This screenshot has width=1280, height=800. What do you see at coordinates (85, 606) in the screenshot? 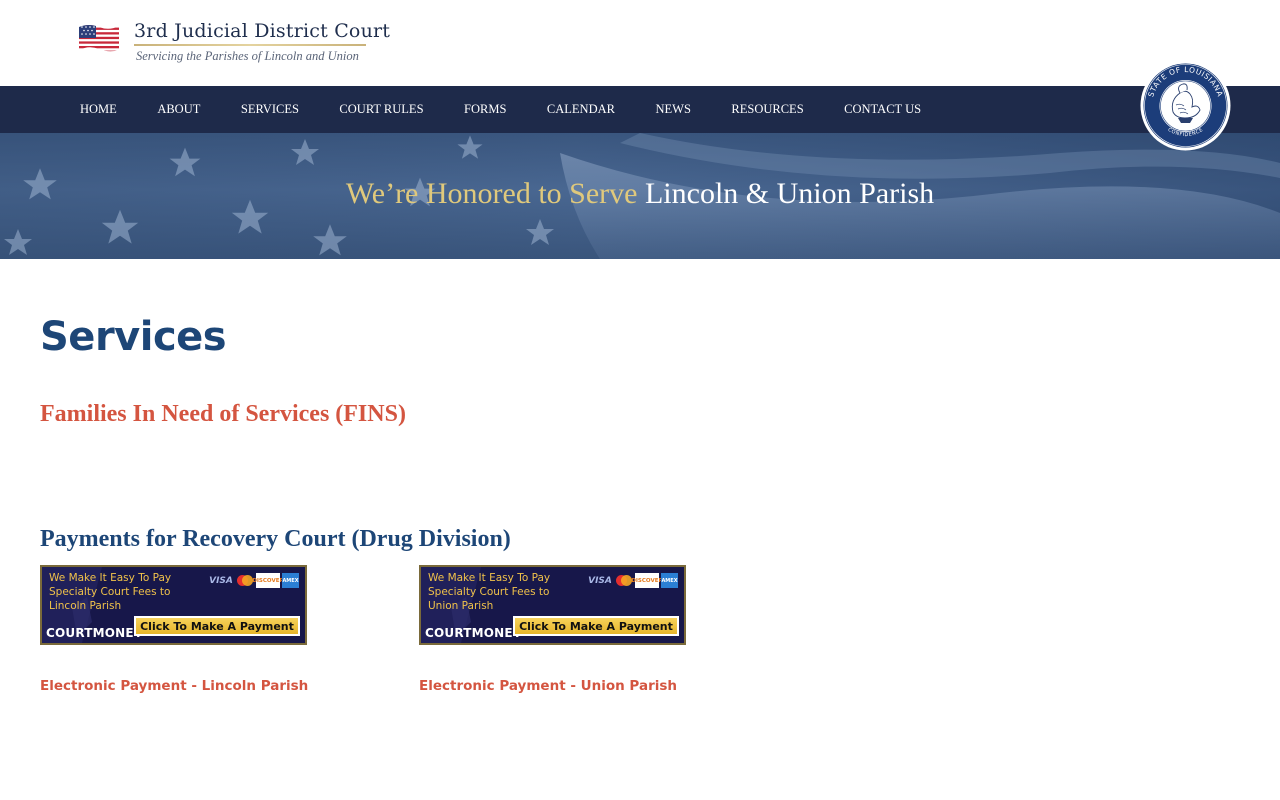
I see `banner-tagline-line: Lincoln Parish` at bounding box center [85, 606].